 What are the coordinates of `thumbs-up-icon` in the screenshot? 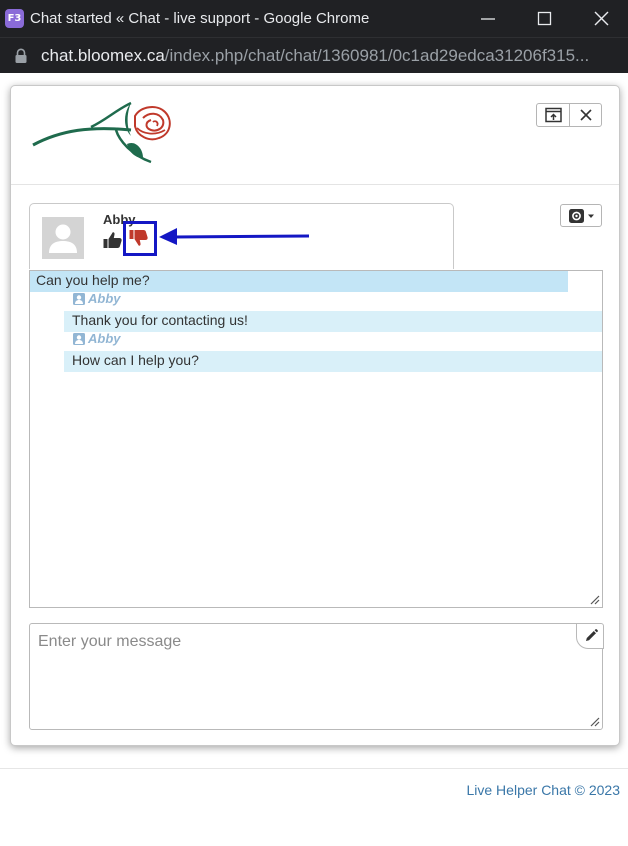 It's located at (113, 240).